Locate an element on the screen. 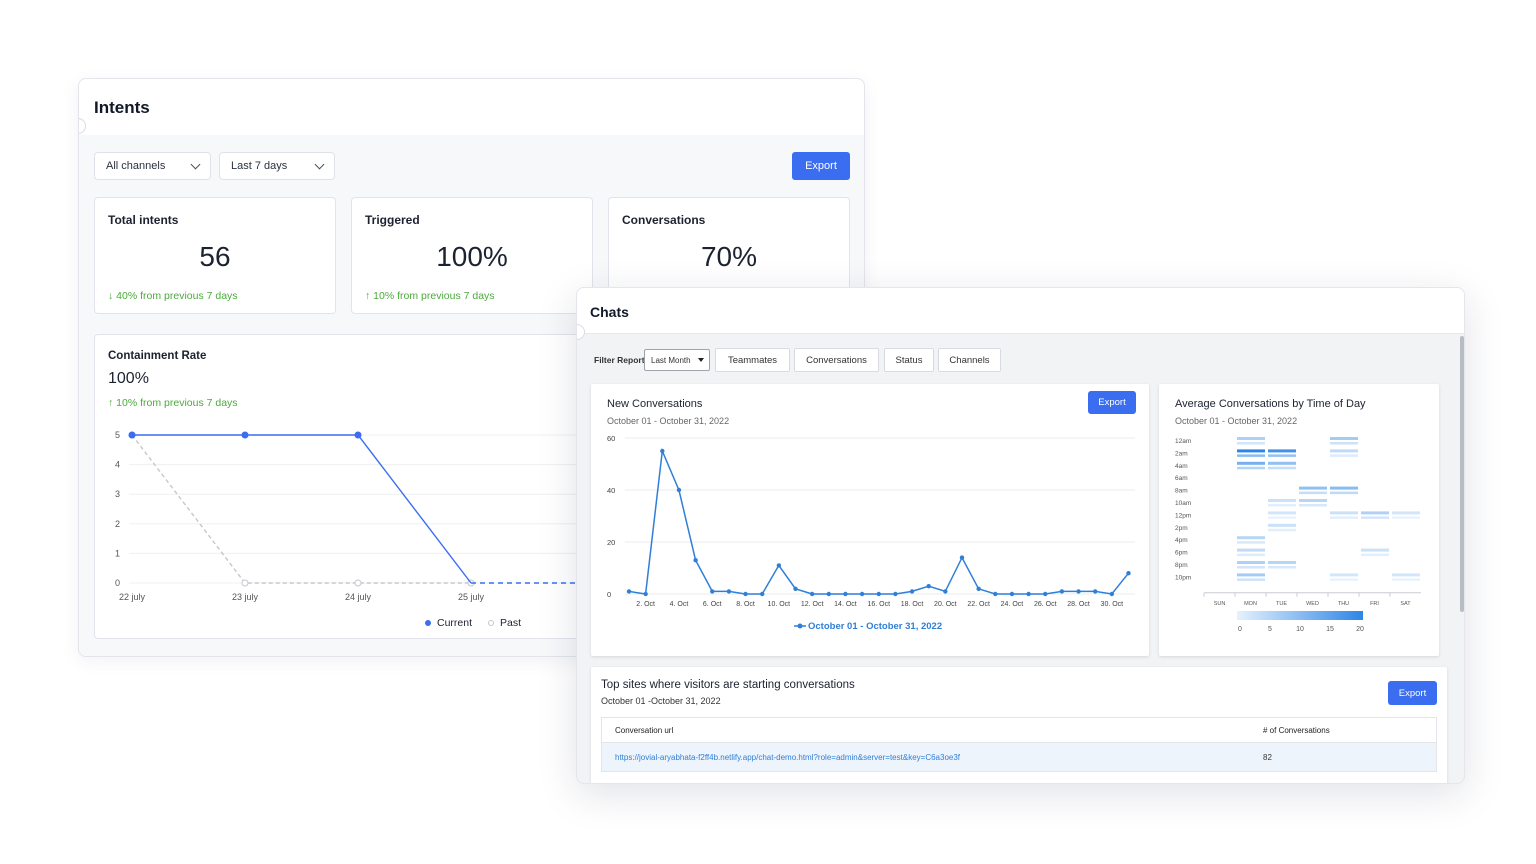 Image resolution: width=1536 pixels, height=864 pixels. period-select: Last 7 days is located at coordinates (277, 166).